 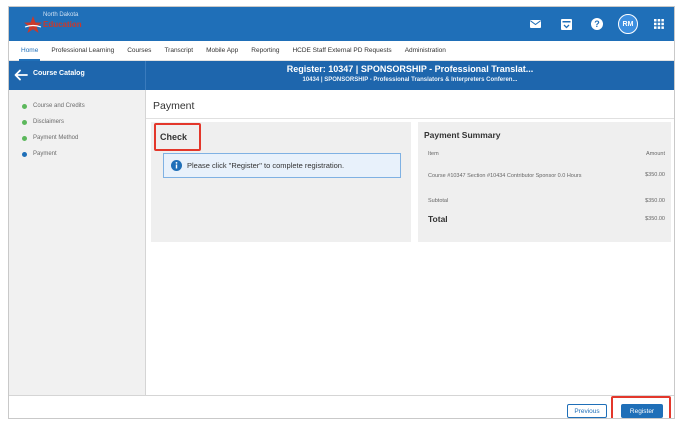 What do you see at coordinates (566, 24) in the screenshot?
I see `inbox-icon` at bounding box center [566, 24].